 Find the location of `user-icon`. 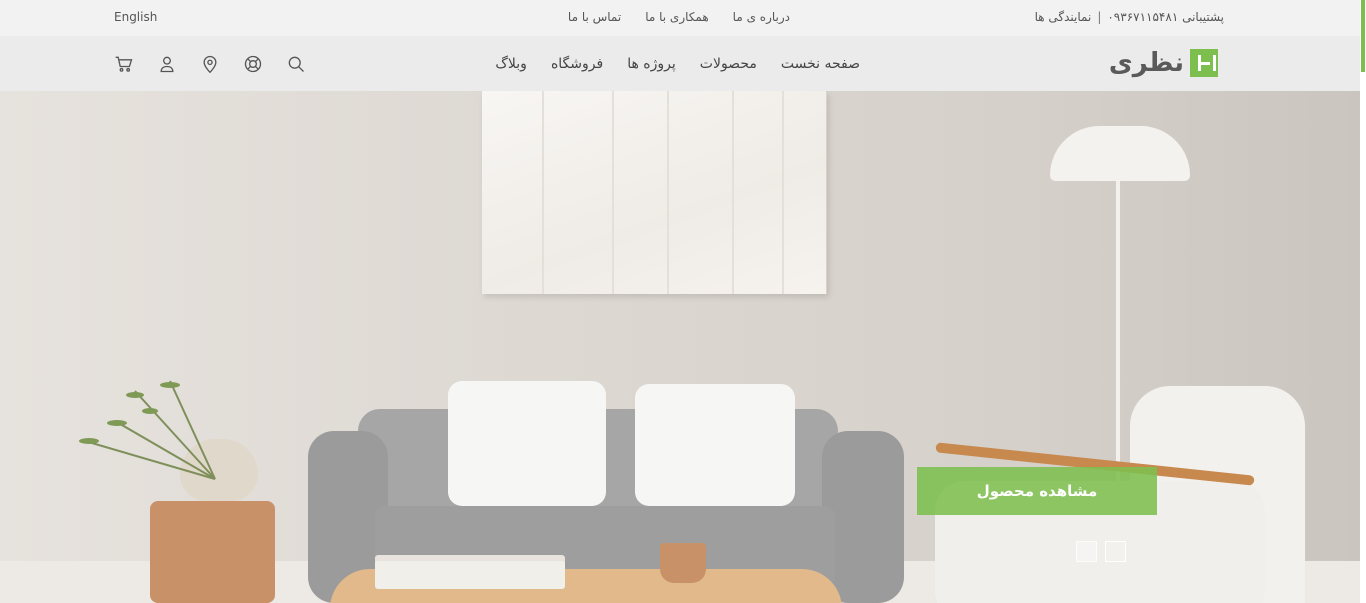

user-icon is located at coordinates (178, 63).